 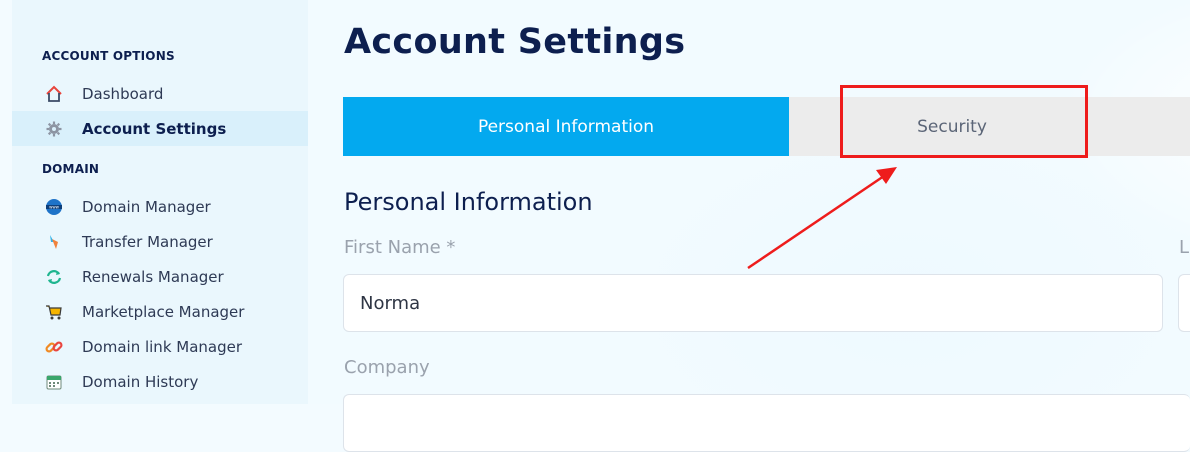 I want to click on sidebar-item-domain-history: Domain History, so click(x=160, y=381).